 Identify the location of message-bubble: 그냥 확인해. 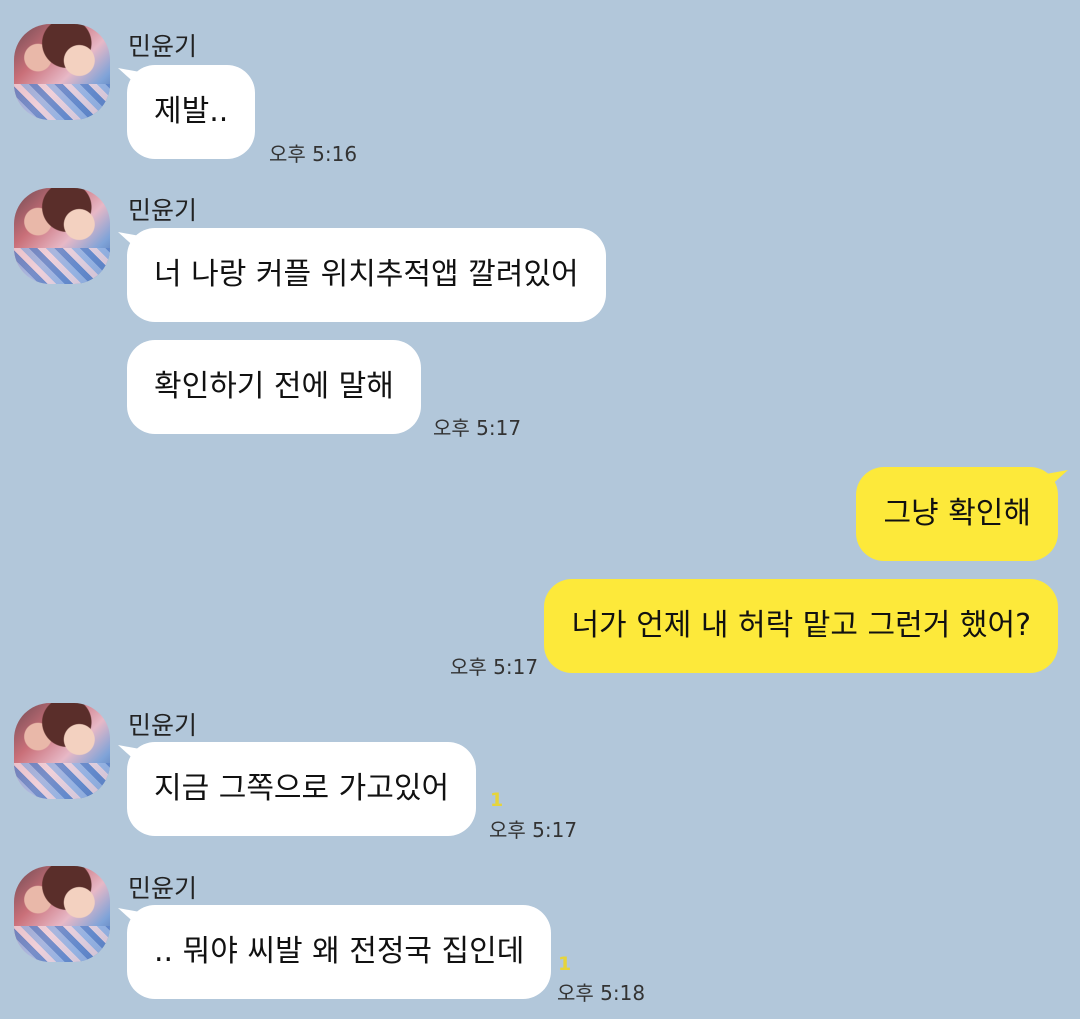
(957, 514).